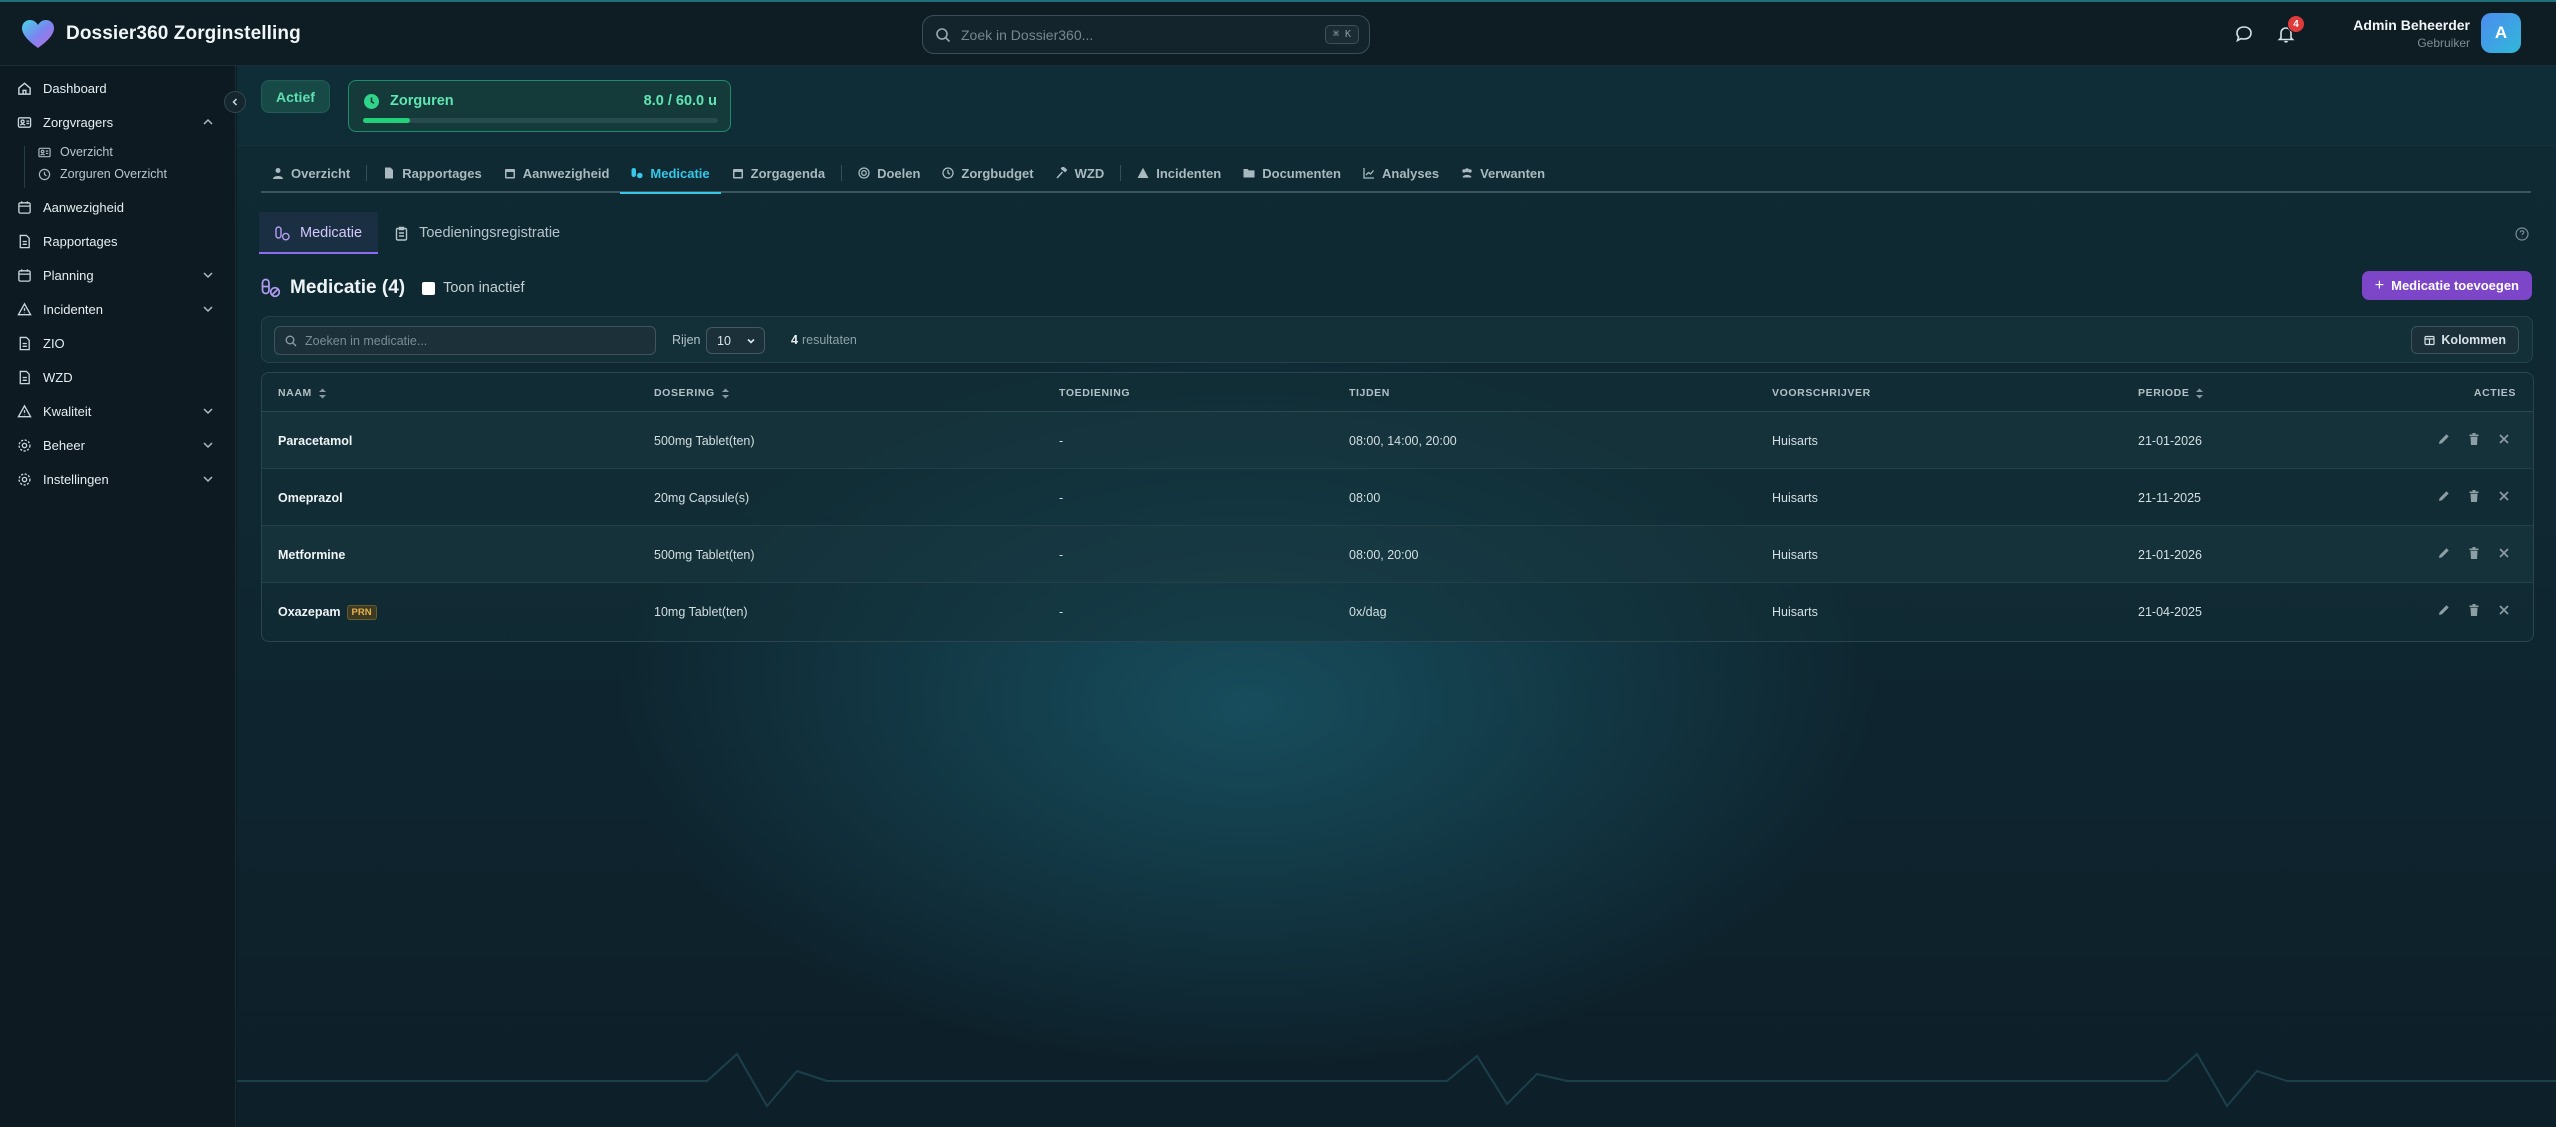  What do you see at coordinates (302, 393) in the screenshot?
I see `column-header-naam: NAAM` at bounding box center [302, 393].